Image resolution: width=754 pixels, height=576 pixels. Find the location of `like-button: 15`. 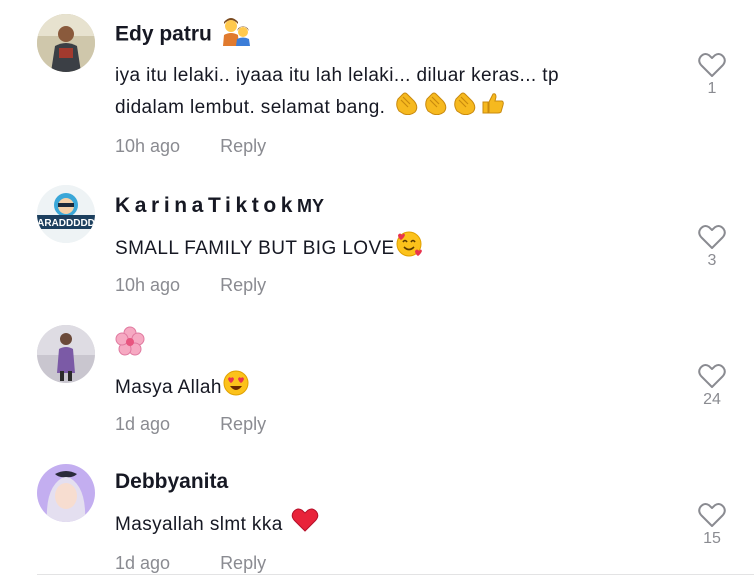

like-button: 15 is located at coordinates (712, 525).